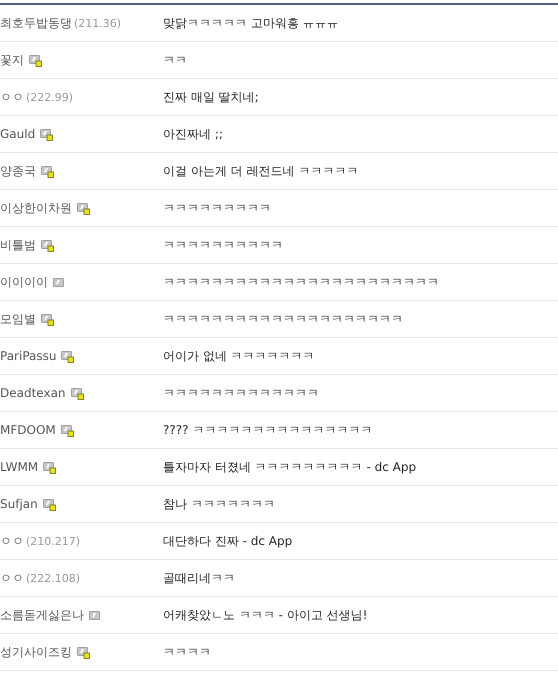 This screenshot has height=673, width=558. I want to click on user-nickname: Sufjan, so click(19, 504).